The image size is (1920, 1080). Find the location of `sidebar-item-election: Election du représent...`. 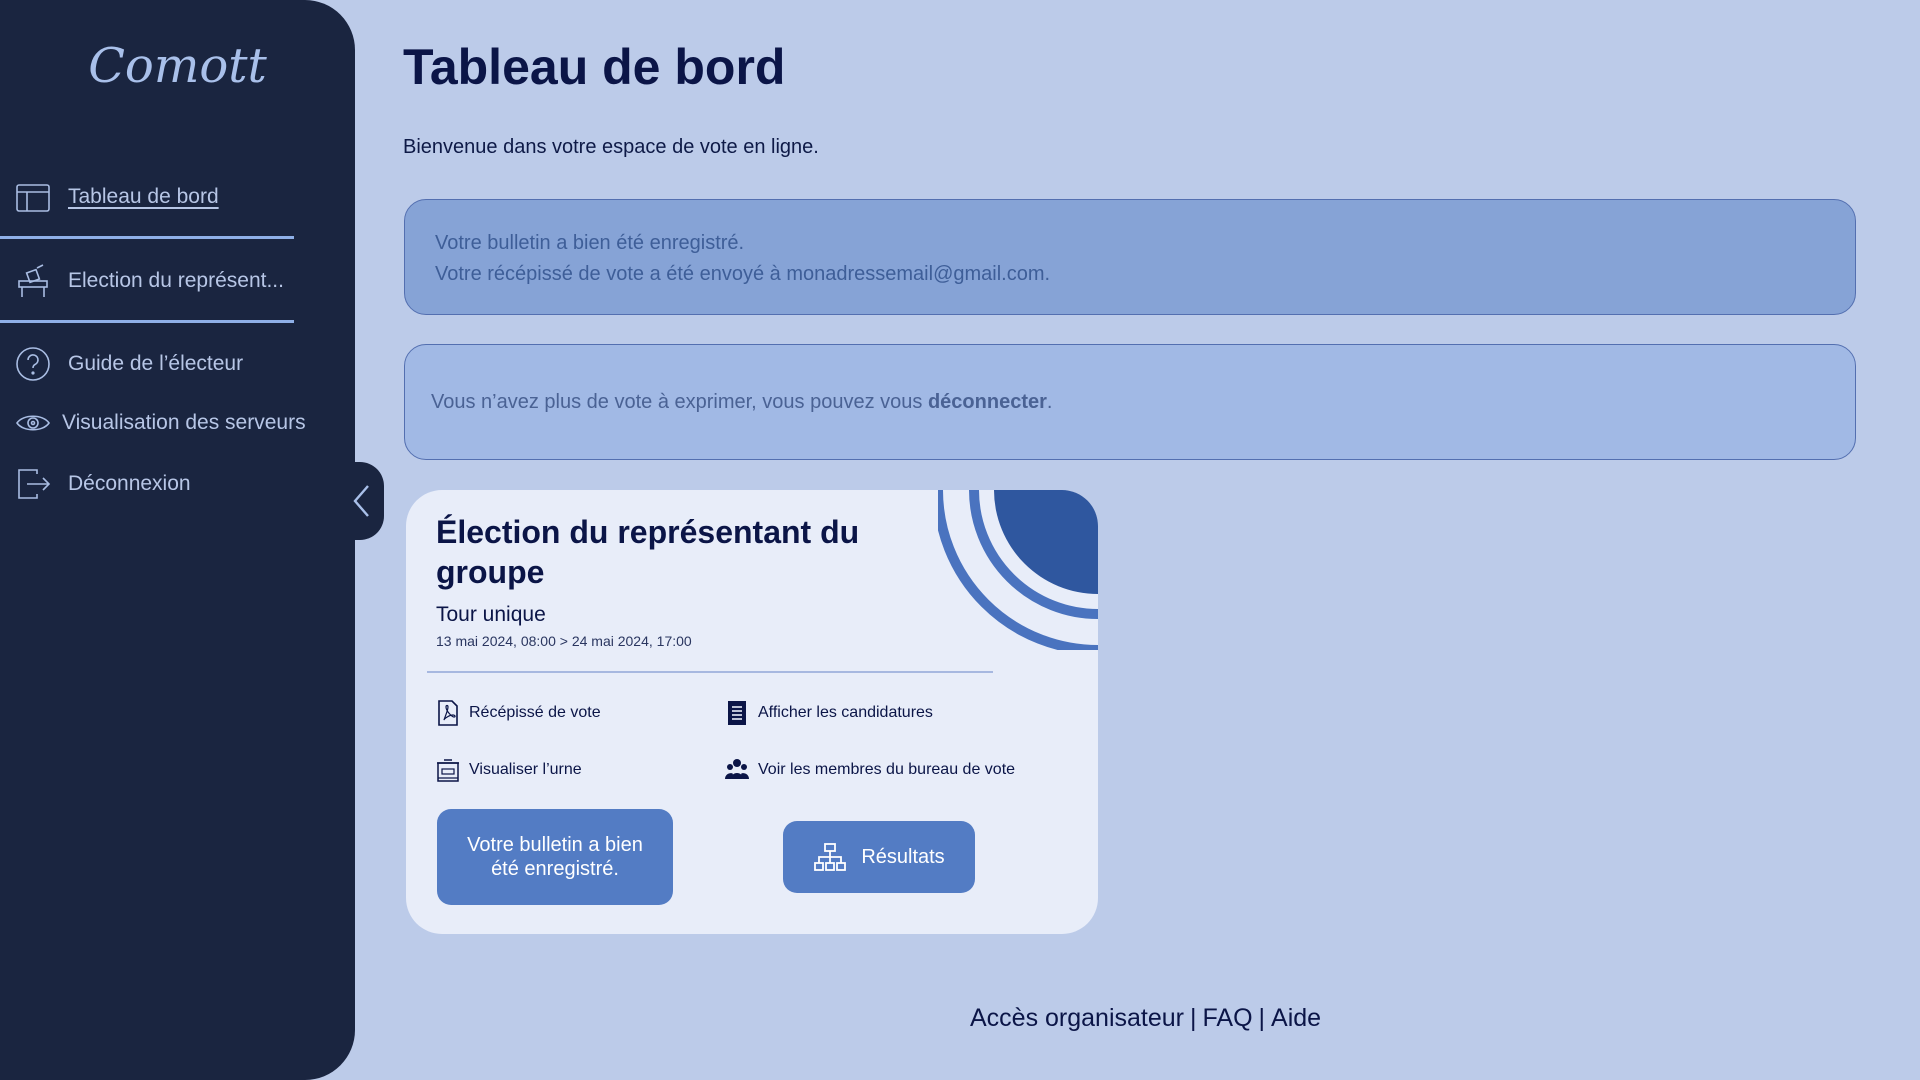

sidebar-item-election: Election du représent... is located at coordinates (160, 281).